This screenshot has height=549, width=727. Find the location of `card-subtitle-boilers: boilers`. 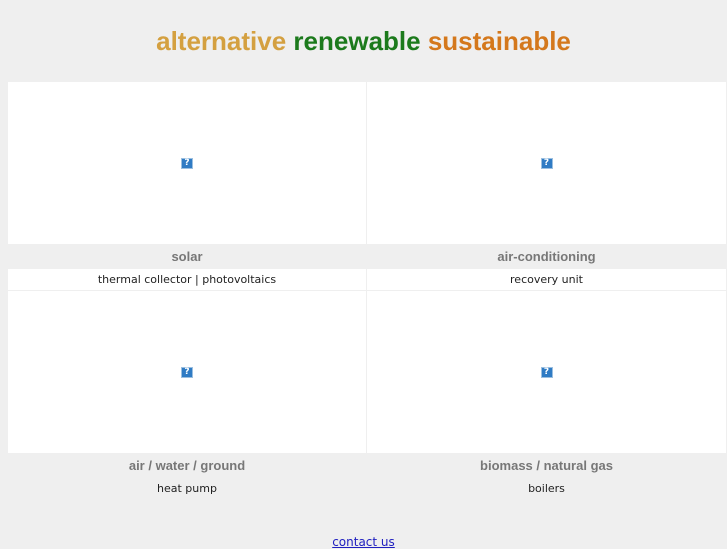

card-subtitle-boilers: boilers is located at coordinates (546, 488).